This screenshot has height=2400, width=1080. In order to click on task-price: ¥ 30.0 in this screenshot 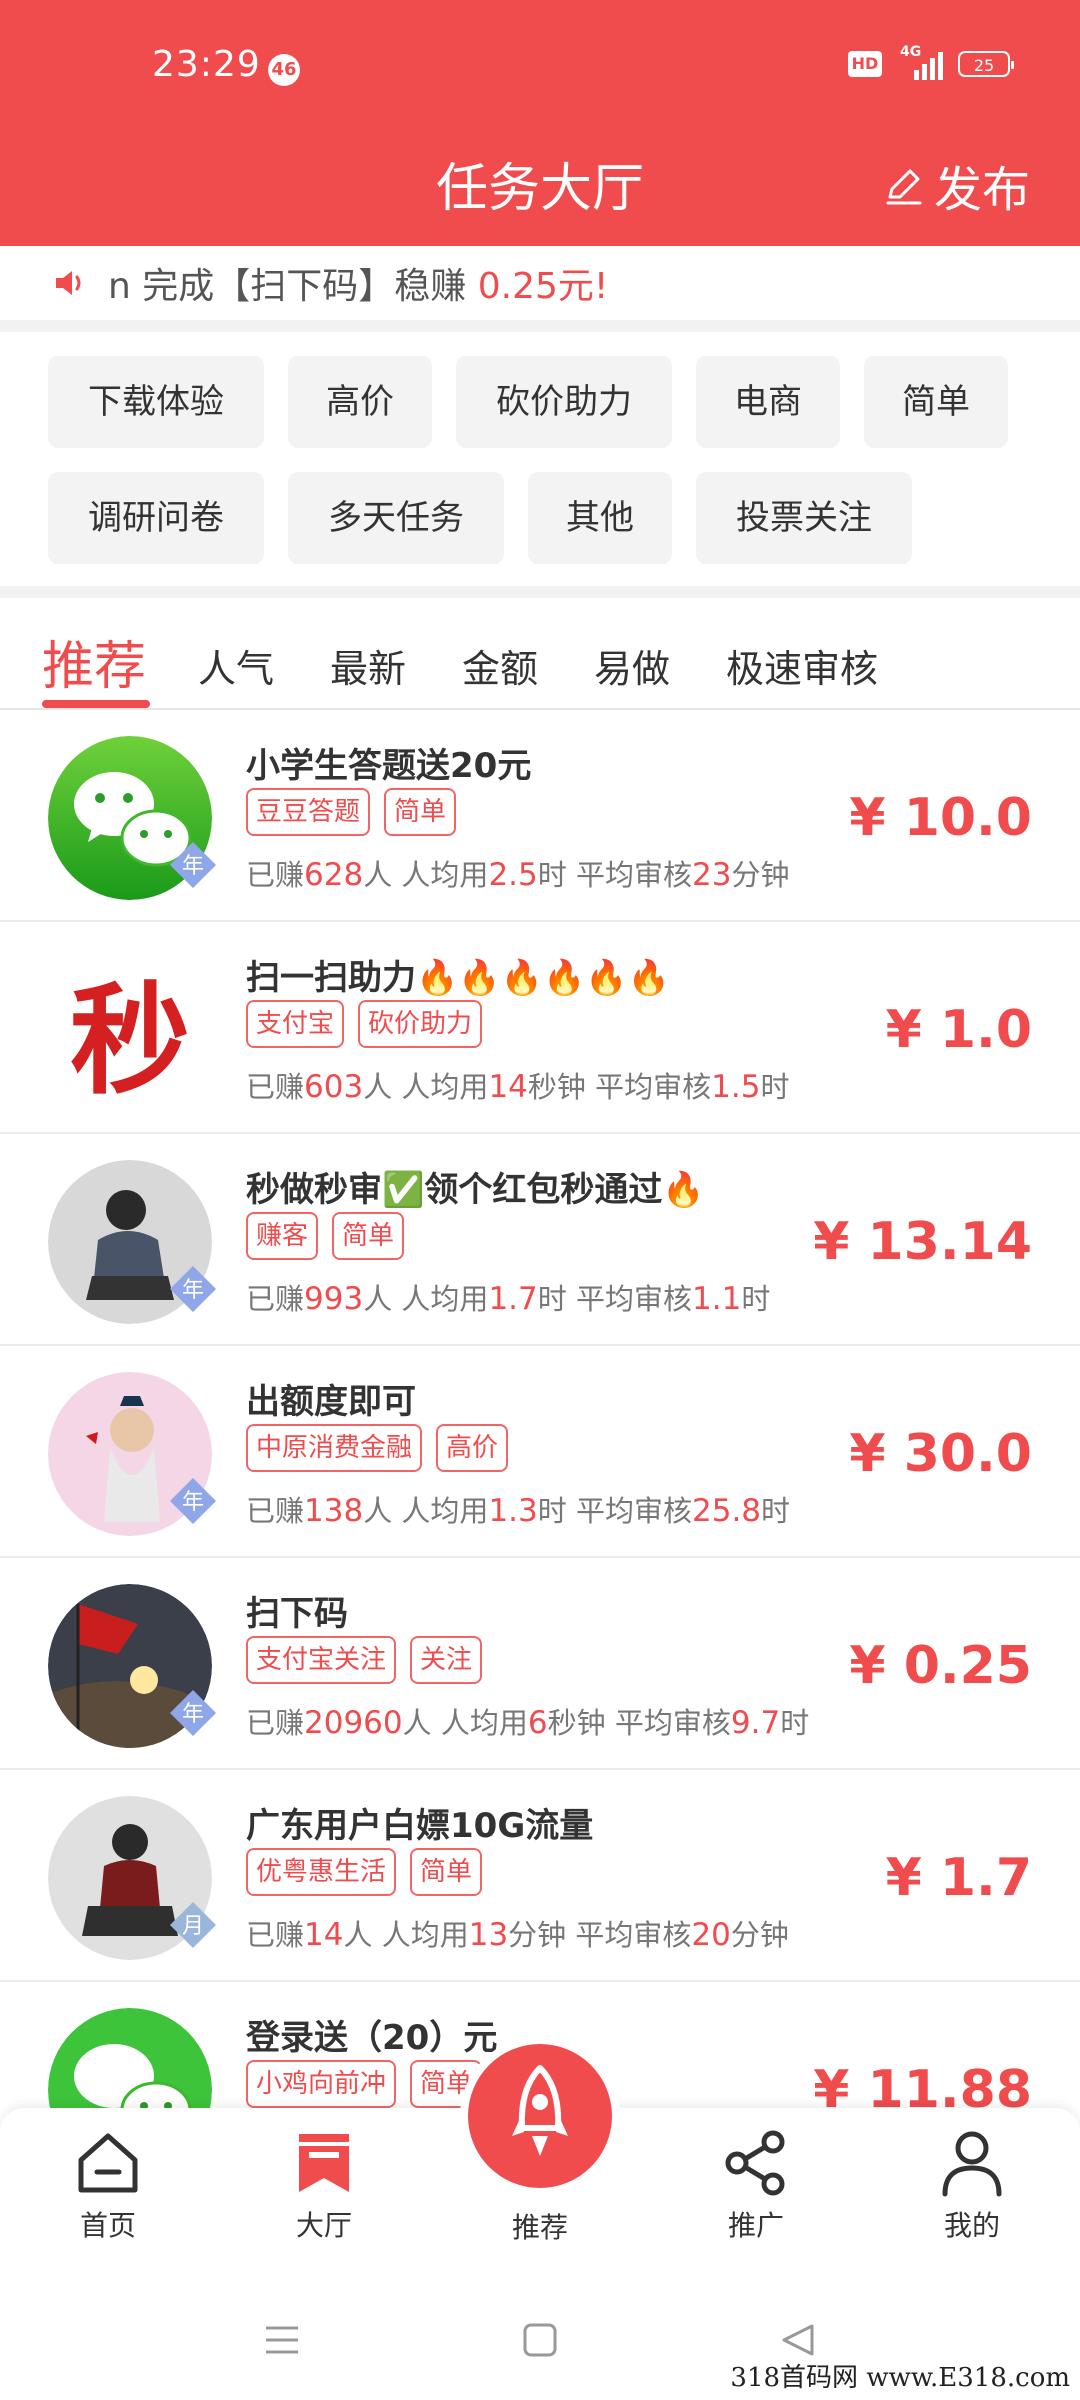, I will do `click(940, 1454)`.